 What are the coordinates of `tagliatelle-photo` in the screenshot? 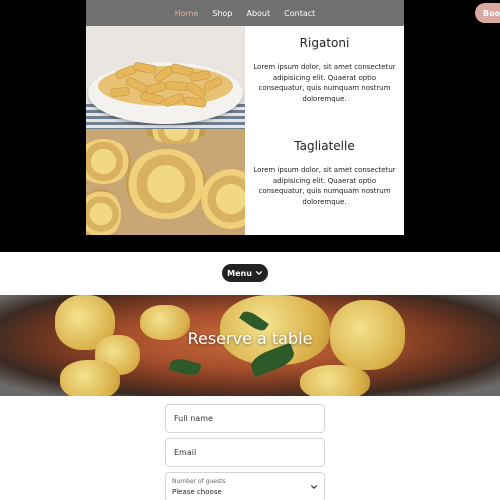 It's located at (165, 182).